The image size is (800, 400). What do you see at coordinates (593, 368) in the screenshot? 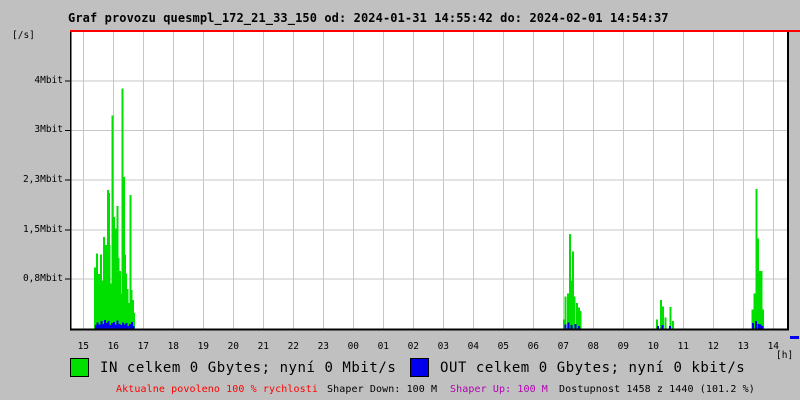
I see `legend-out-label: OUT celkem 0 Gbytes; nyní 0 kbit/s` at bounding box center [593, 368].